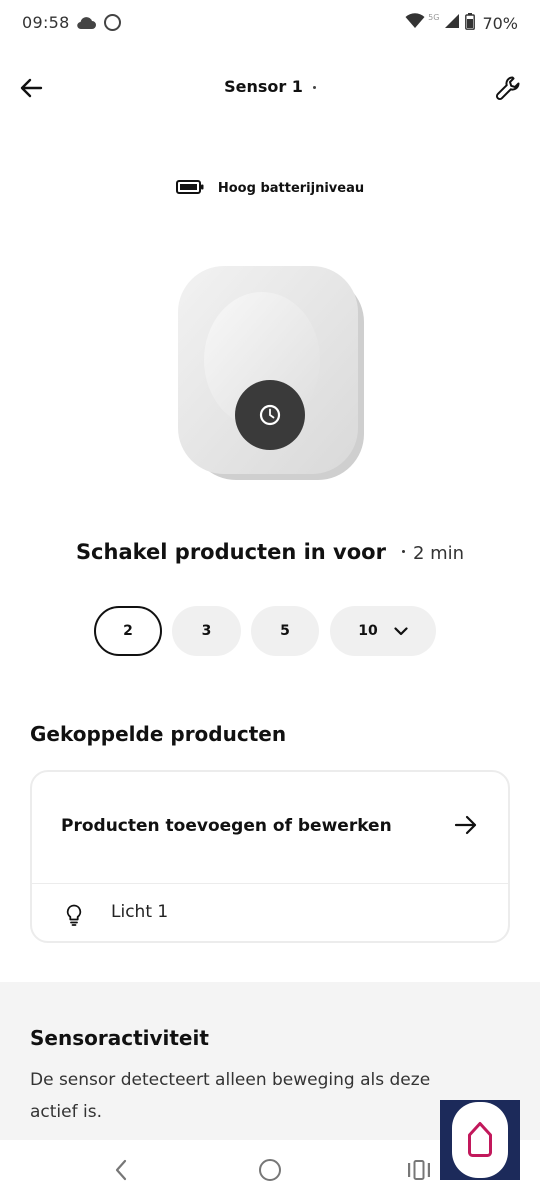  I want to click on delay-option-10-dropdown: 10, so click(383, 631).